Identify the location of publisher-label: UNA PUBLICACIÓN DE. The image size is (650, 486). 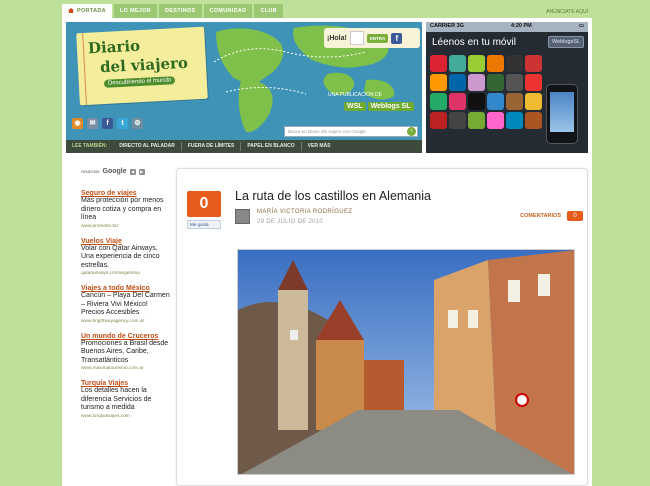
(355, 95).